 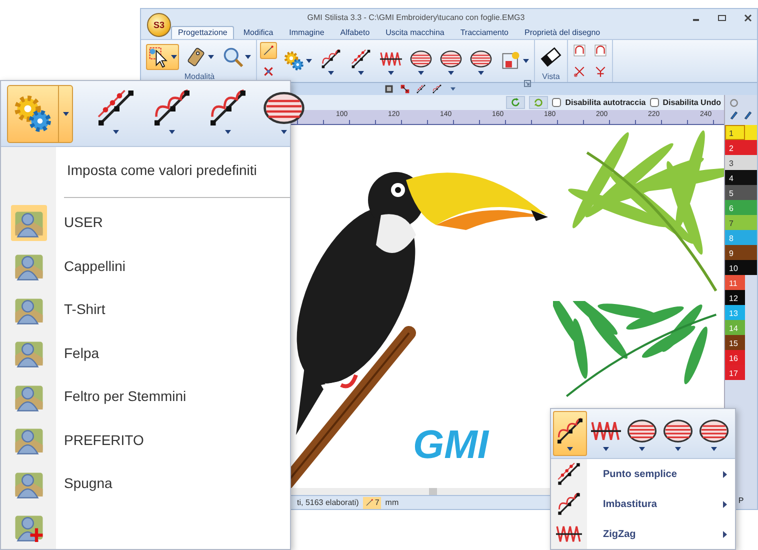 I want to click on ribbon-tab: Proprietà del disegno, so click(x=563, y=32).